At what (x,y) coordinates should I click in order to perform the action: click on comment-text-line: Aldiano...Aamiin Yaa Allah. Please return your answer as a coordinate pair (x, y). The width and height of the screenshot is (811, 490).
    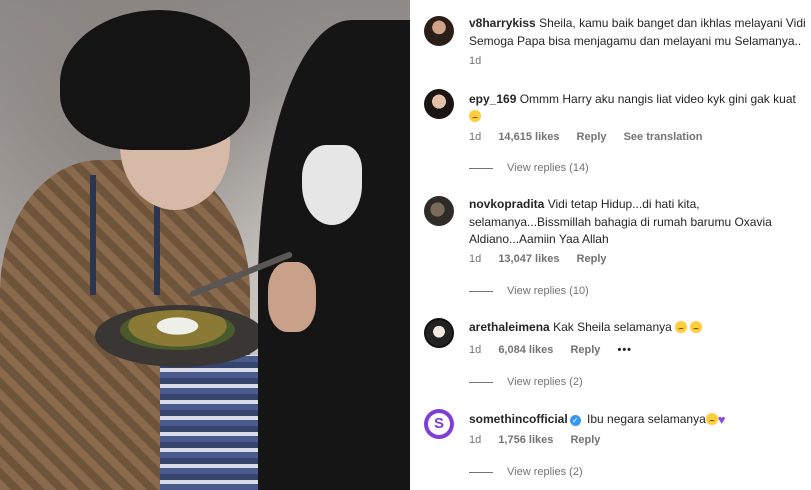
    Looking at the image, I should click on (539, 239).